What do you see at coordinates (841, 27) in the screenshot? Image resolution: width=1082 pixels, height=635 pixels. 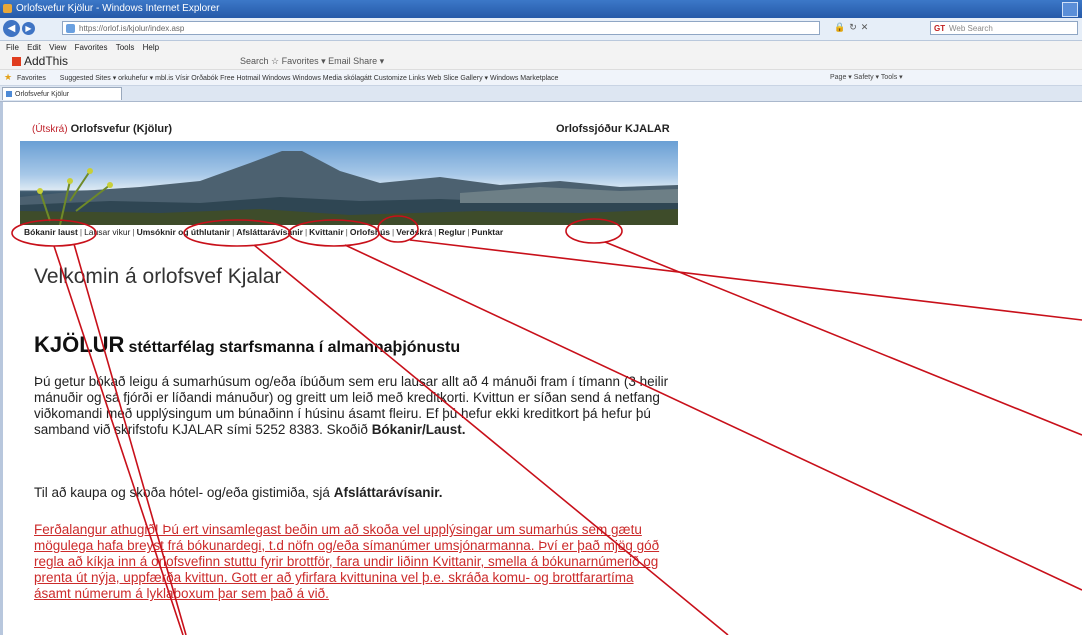 I see `lock-icon: 🔒` at bounding box center [841, 27].